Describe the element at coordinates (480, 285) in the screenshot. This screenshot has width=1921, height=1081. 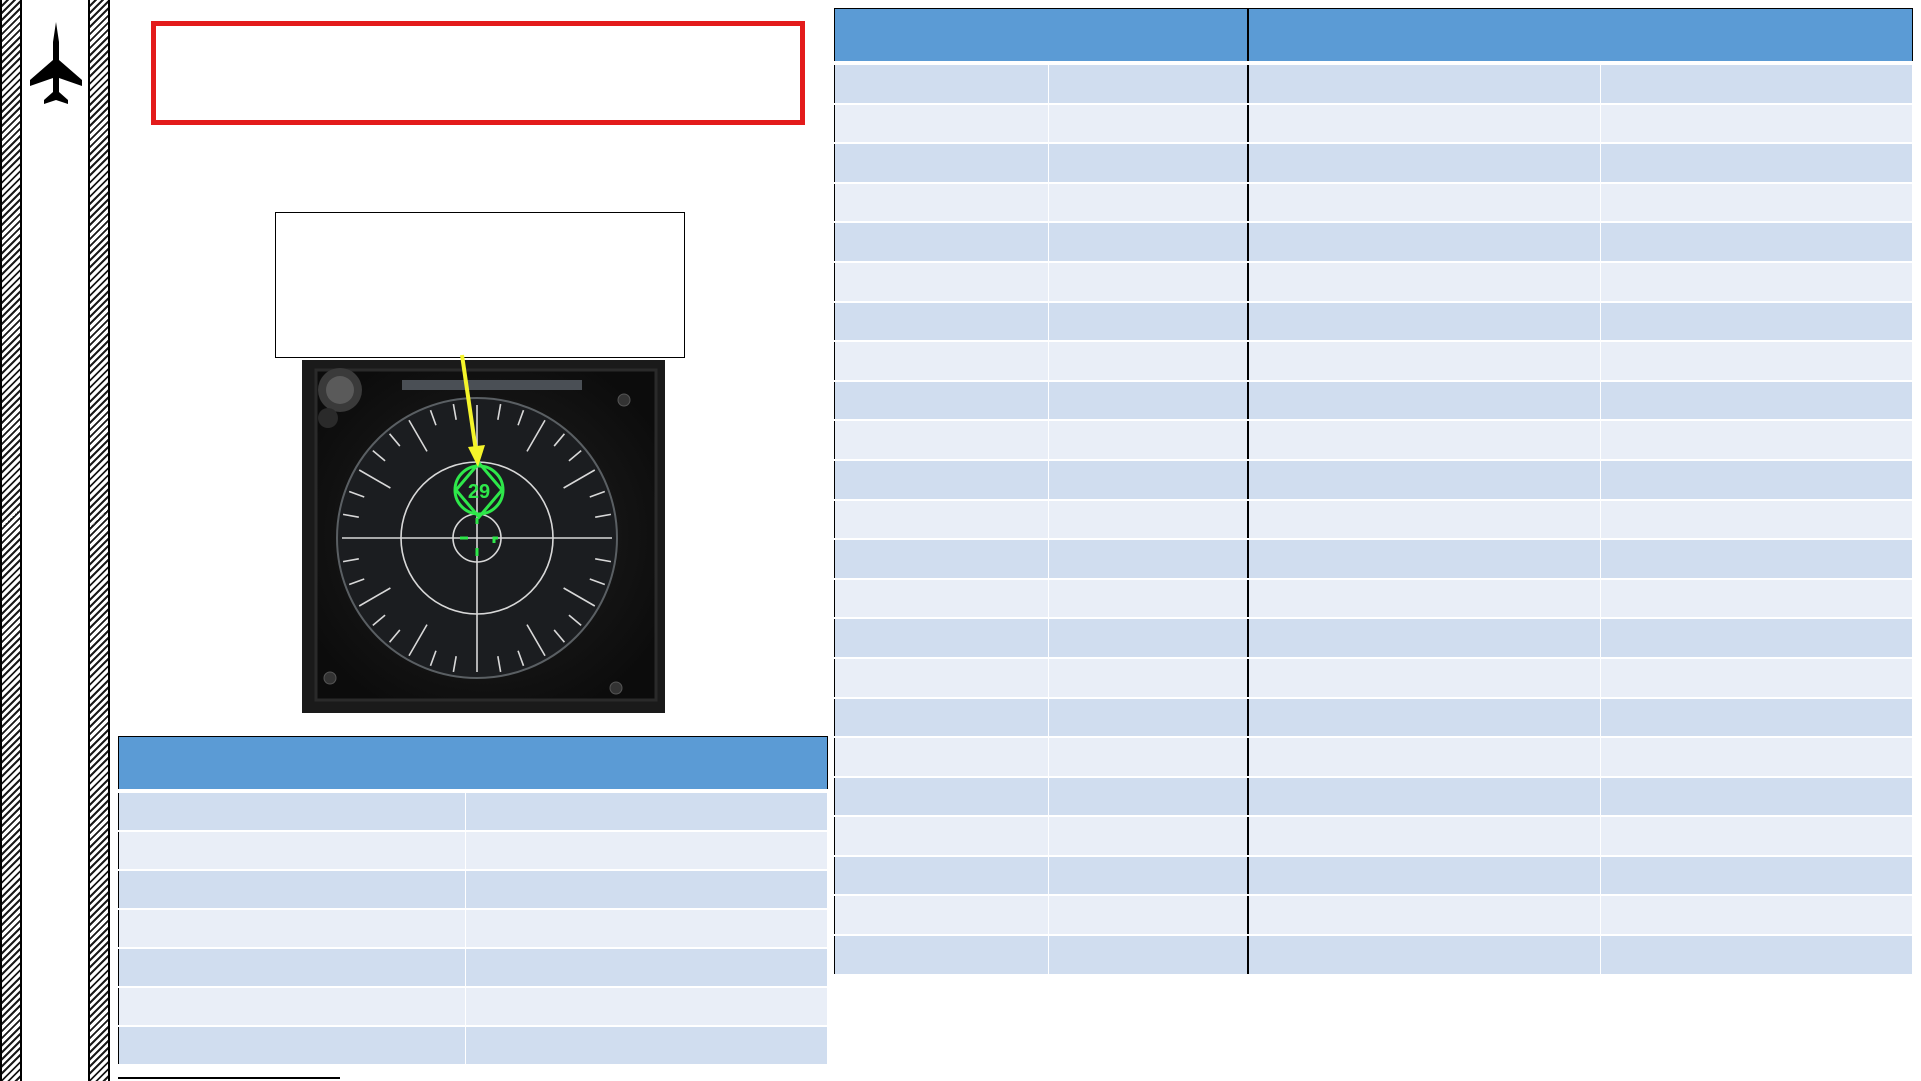
I see `callout-box` at that location.